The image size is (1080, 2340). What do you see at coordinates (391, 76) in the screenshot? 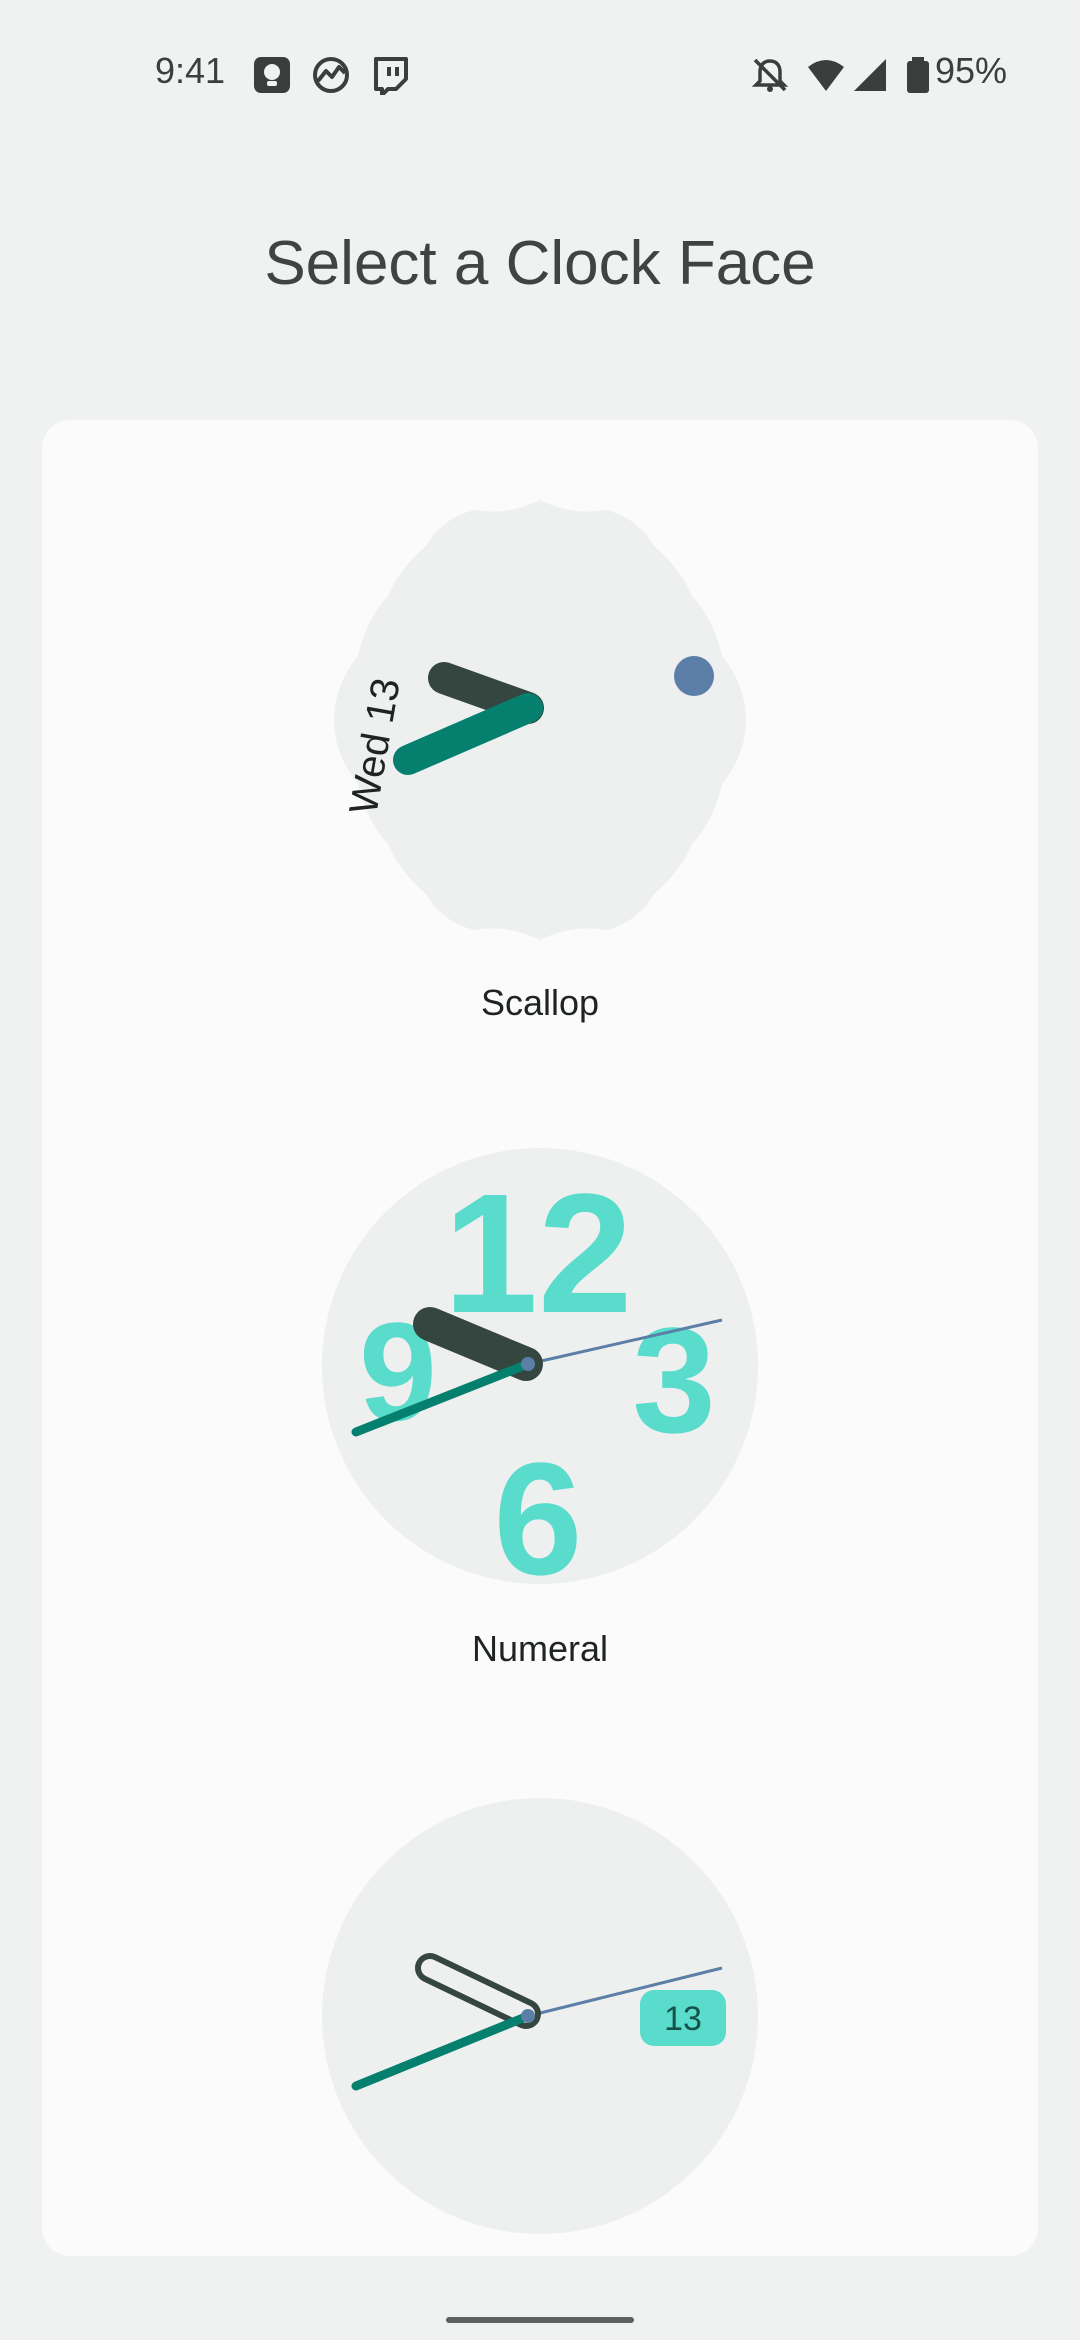
I see `twitch-icon` at bounding box center [391, 76].